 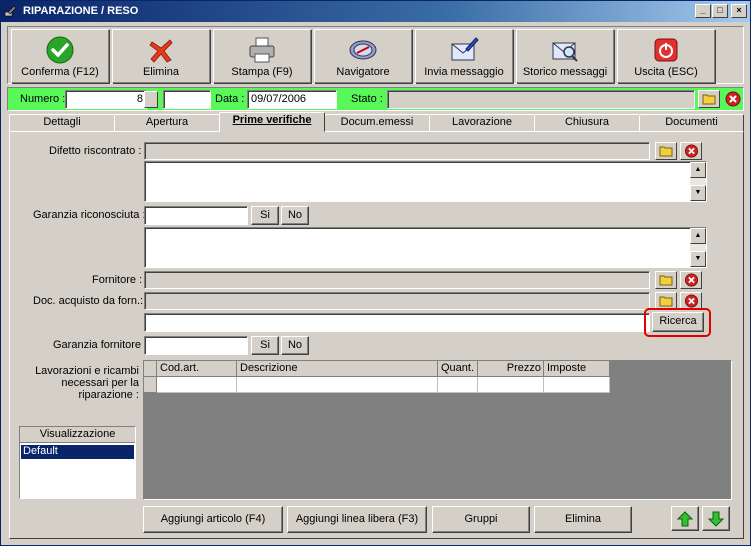 What do you see at coordinates (458, 369) in the screenshot?
I see `col-quant: Quant.` at bounding box center [458, 369].